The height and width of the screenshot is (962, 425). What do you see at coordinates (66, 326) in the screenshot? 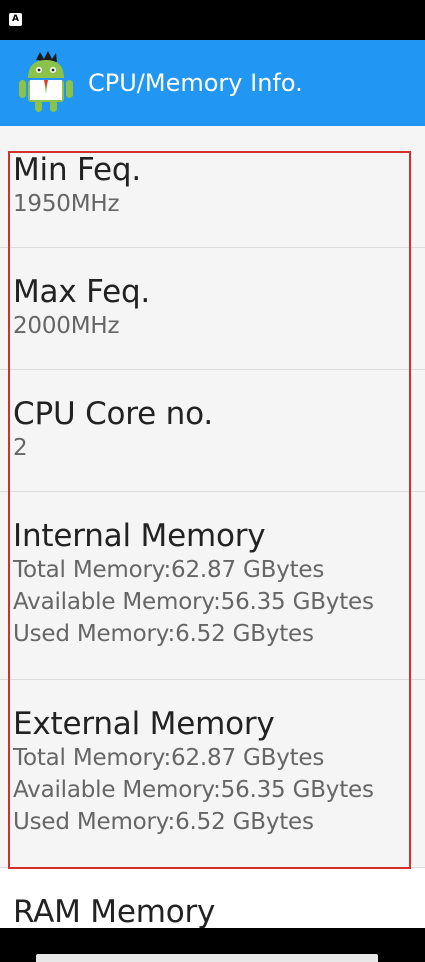
I see `item-value: 2000MHz` at bounding box center [66, 326].